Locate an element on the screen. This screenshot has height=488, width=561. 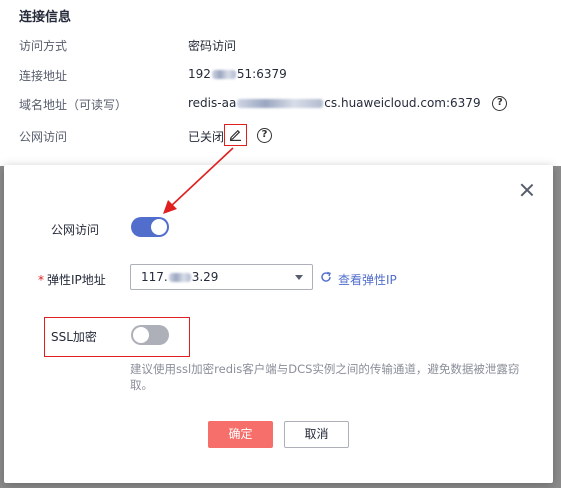
connection-address-value: 192 51:6379 is located at coordinates (237, 74).